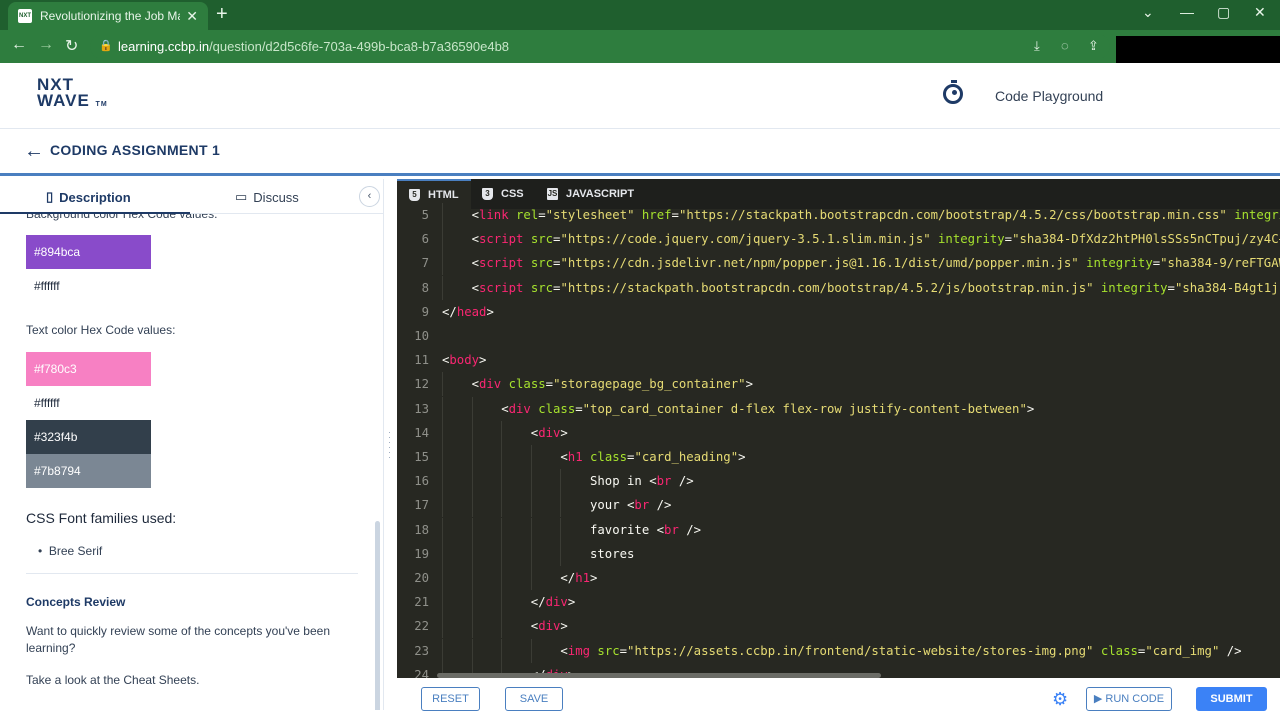  Describe the element at coordinates (450, 699) in the screenshot. I see `reset-button: RESET` at that location.